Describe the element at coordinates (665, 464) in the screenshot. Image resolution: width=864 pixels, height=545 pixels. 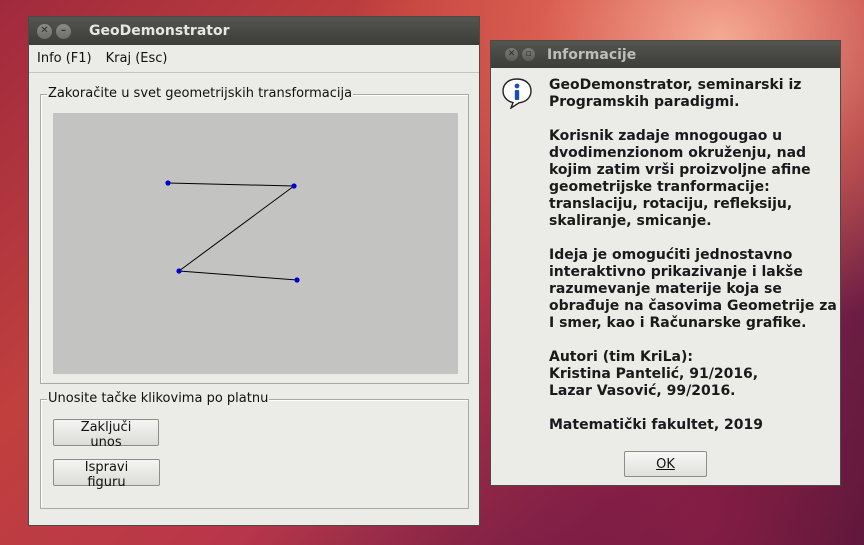
I see `ok-button: OK` at that location.